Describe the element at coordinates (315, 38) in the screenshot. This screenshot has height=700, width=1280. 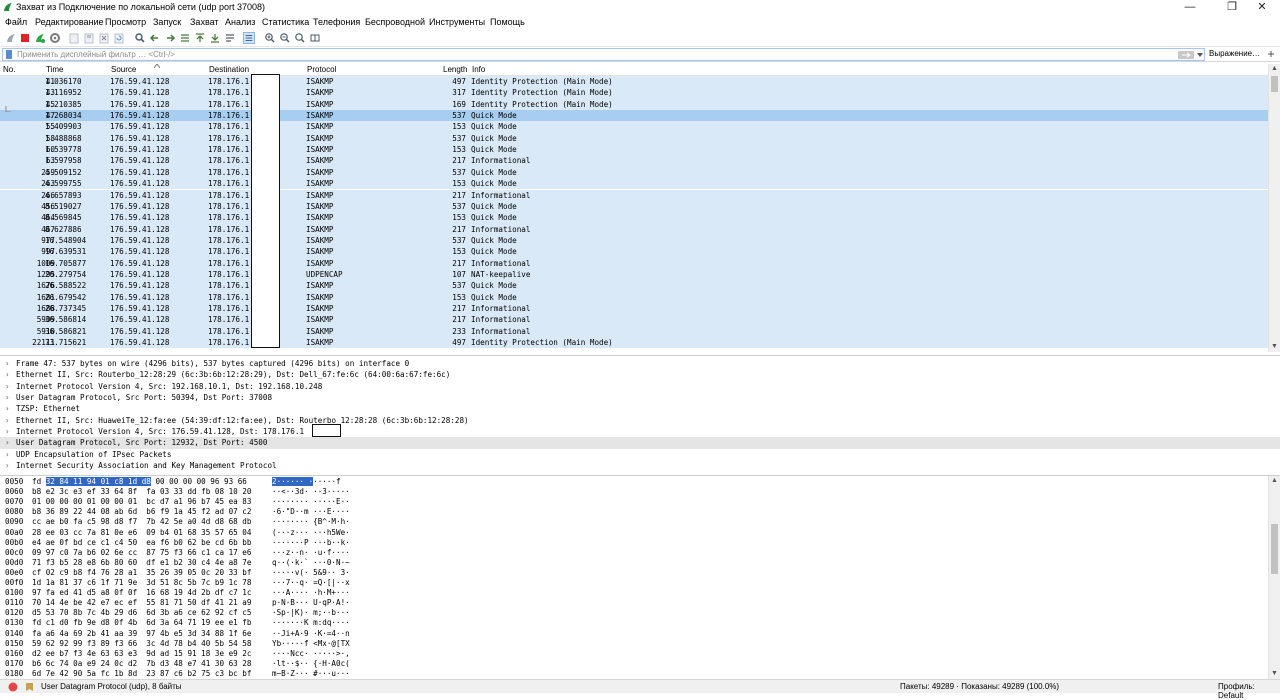
I see `resize-columns-icon` at that location.